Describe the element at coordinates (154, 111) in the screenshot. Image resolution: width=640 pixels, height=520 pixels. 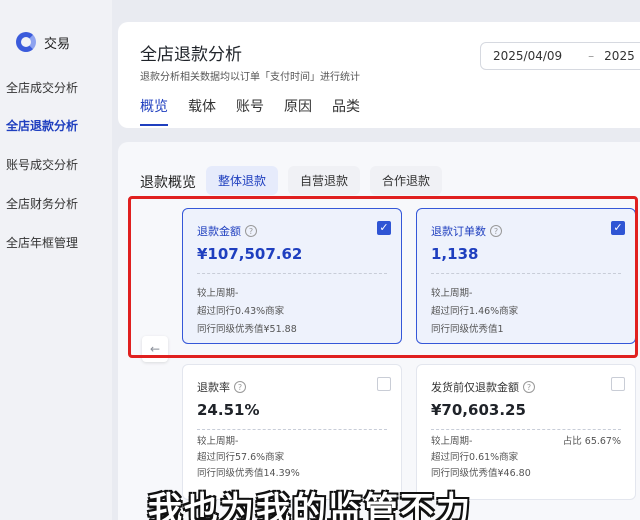
I see `tab-overview: 概览` at that location.